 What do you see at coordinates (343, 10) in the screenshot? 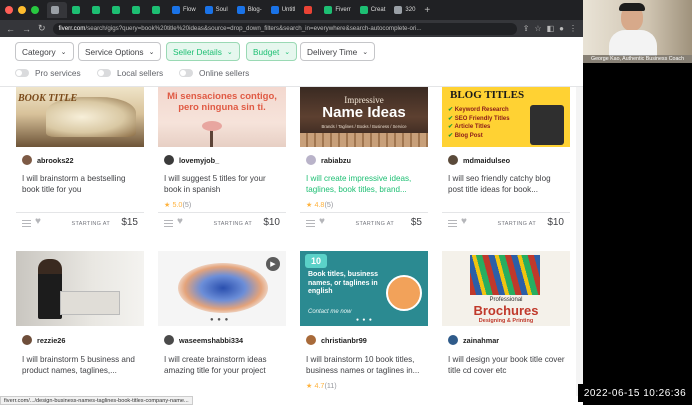
I see `tab-label: Fiverr` at bounding box center [343, 10].